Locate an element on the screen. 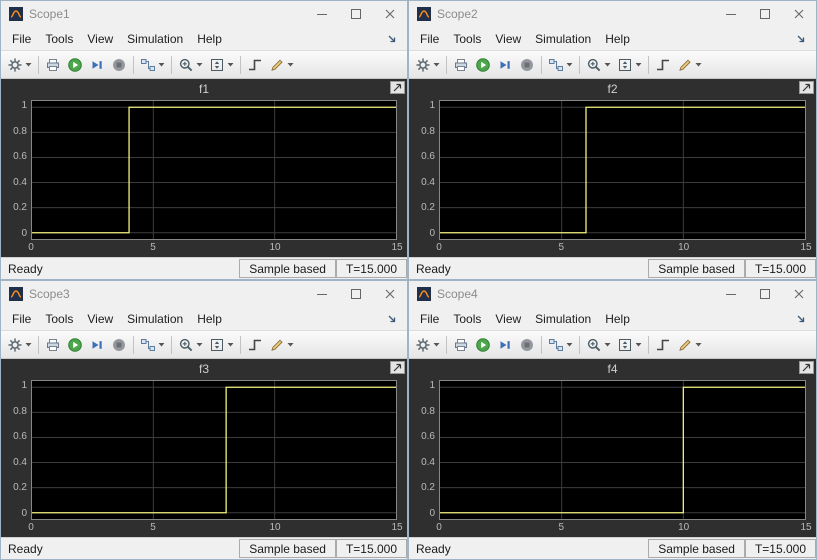 This screenshot has width=817, height=560. measurements-pencil-icon is located at coordinates (277, 65).